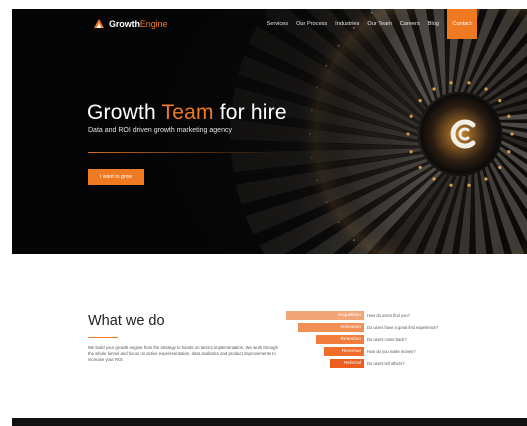 This screenshot has width=527, height=426. Describe the element at coordinates (391, 351) in the screenshot. I see `funnel-question: How do you make money?` at that location.